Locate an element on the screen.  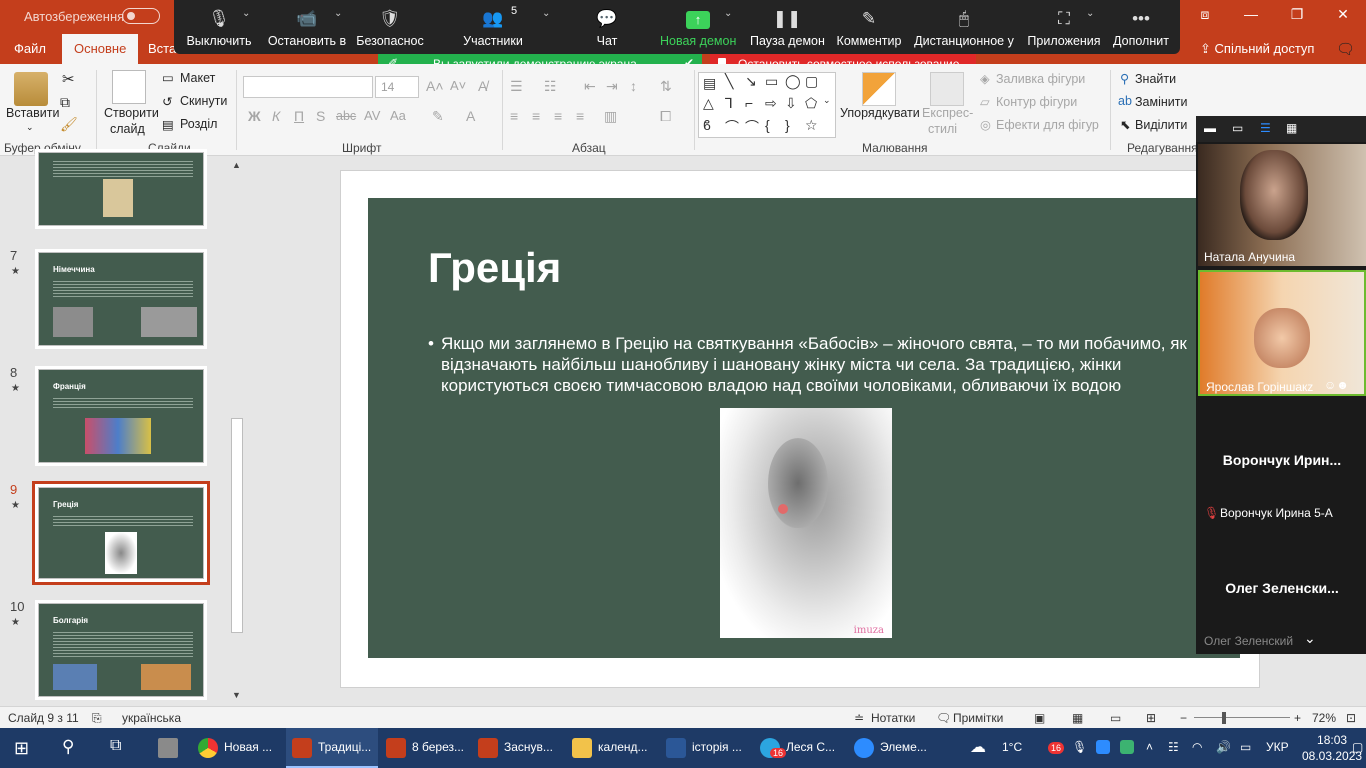
microphone-icon: 🎙 is located at coordinates (1079, 747).